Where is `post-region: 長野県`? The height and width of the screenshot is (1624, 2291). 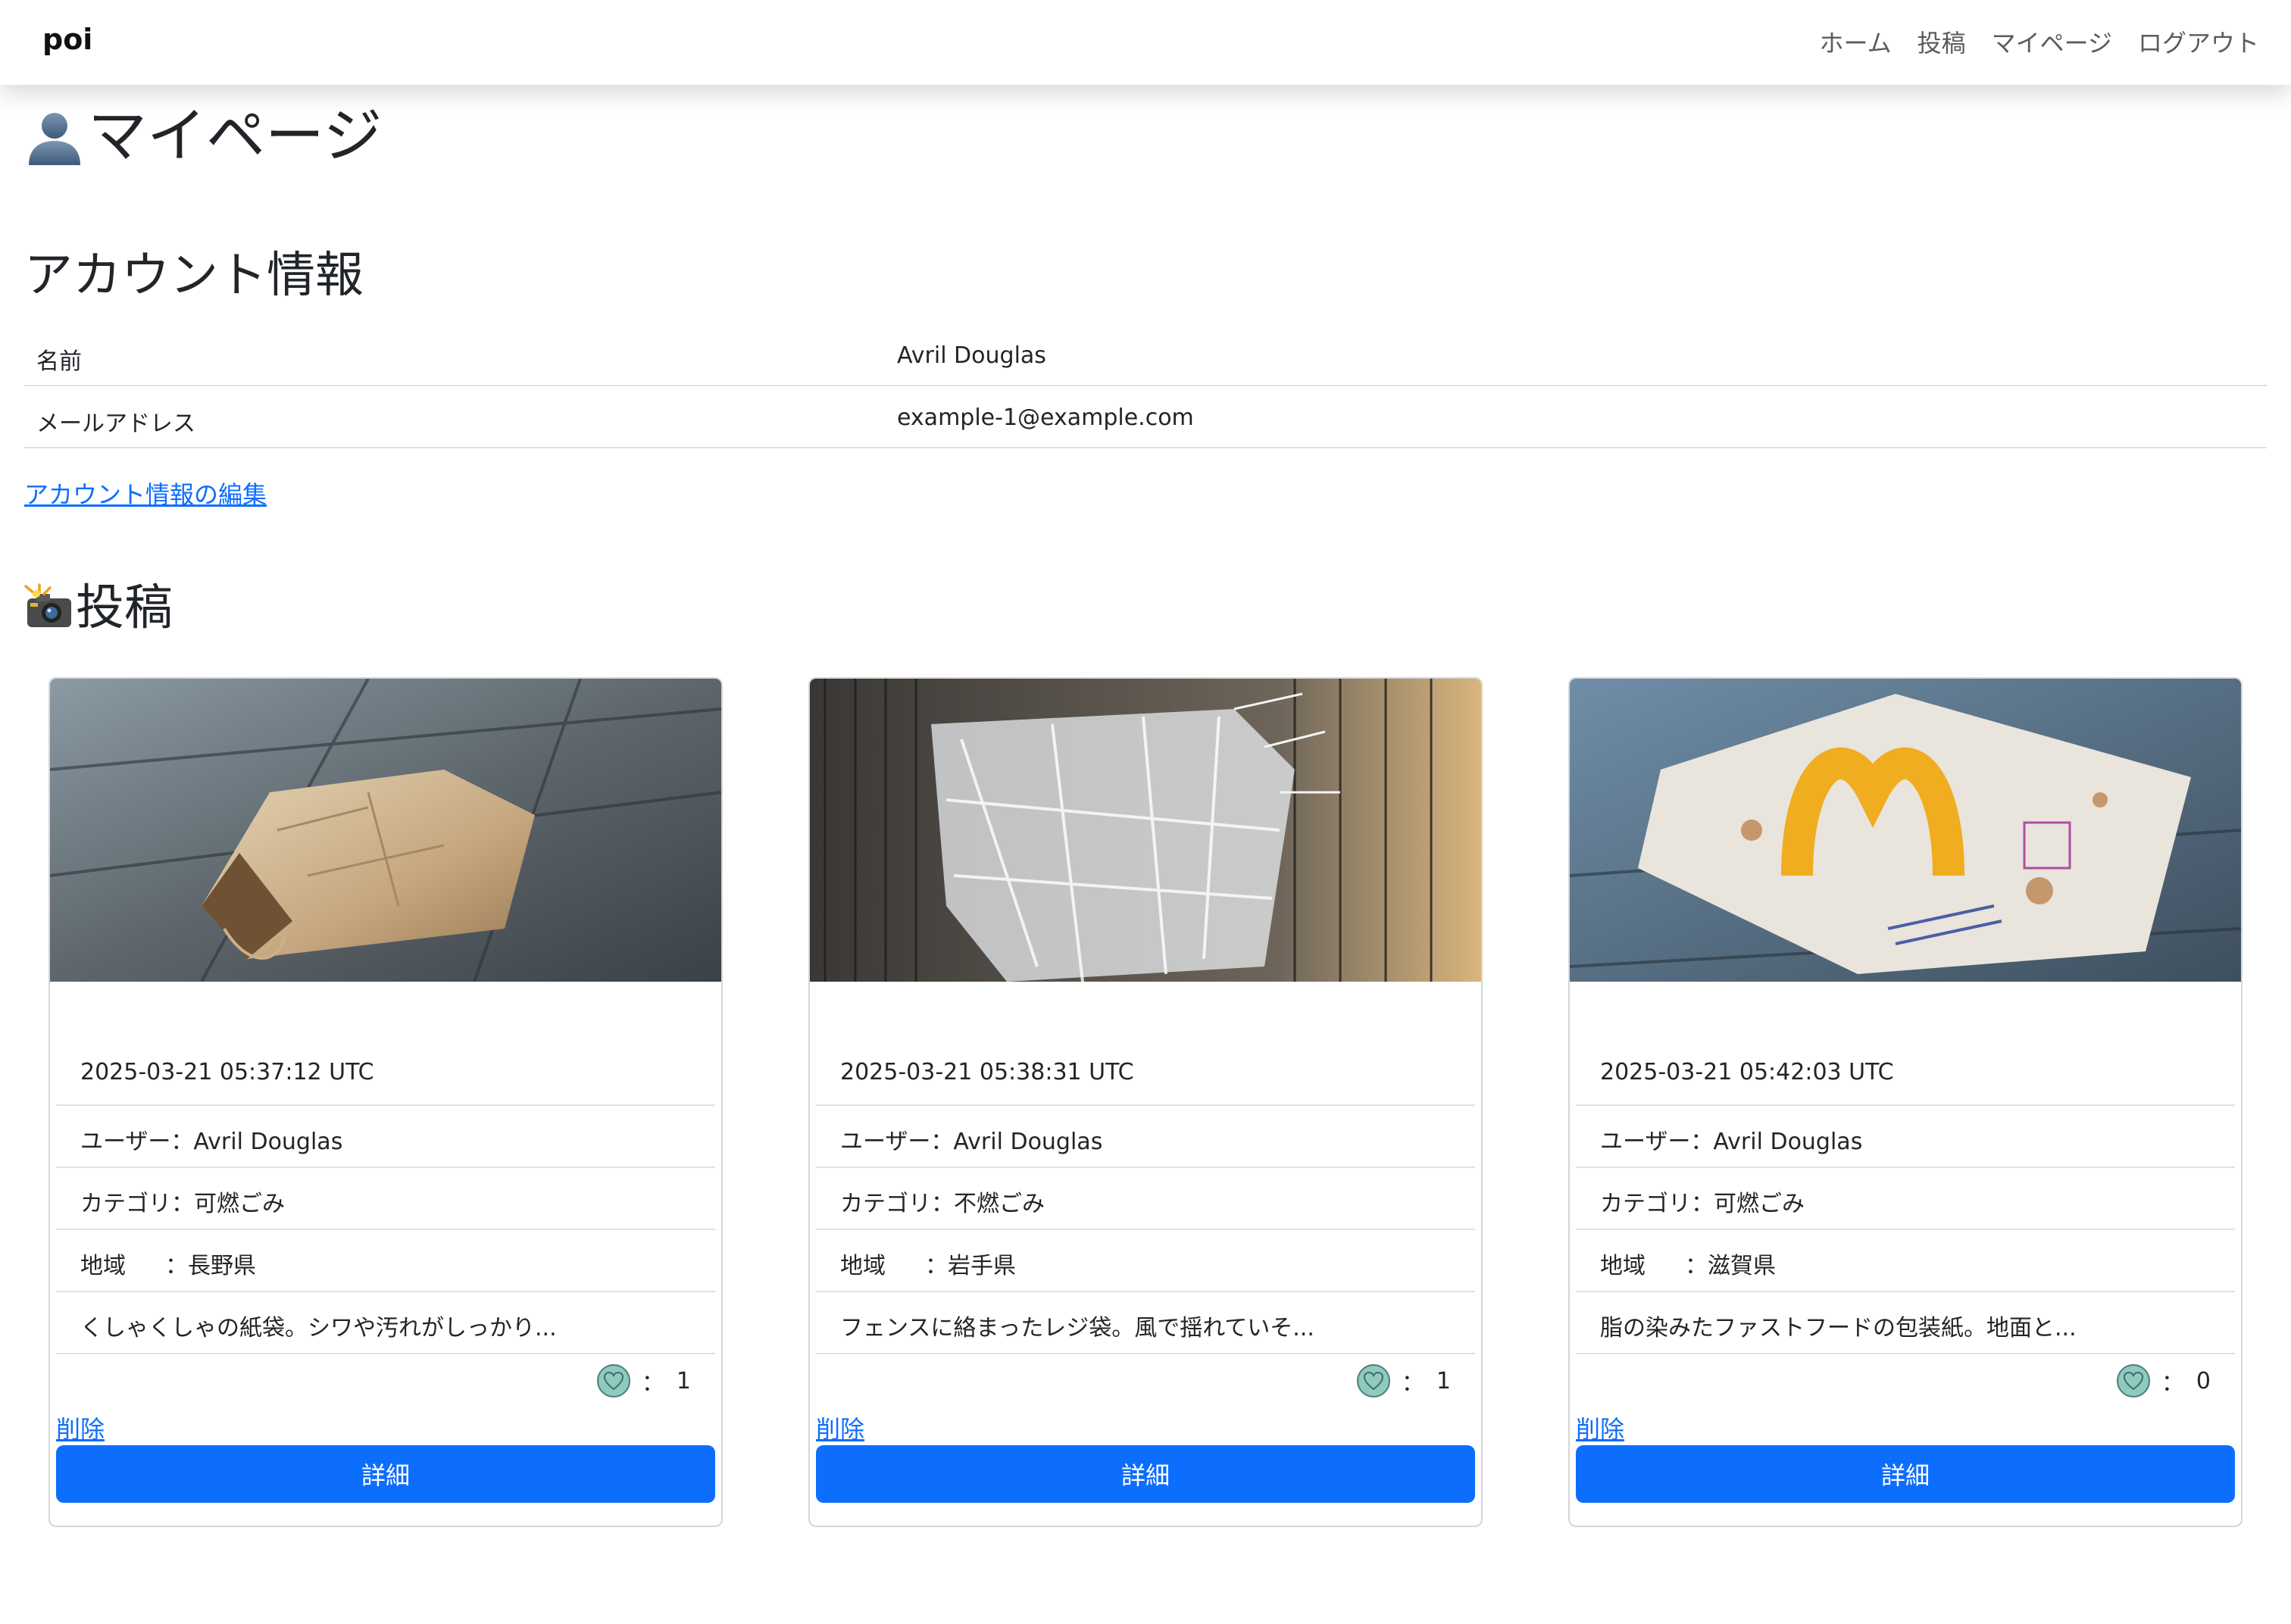
post-region: 長野県 is located at coordinates (222, 1266).